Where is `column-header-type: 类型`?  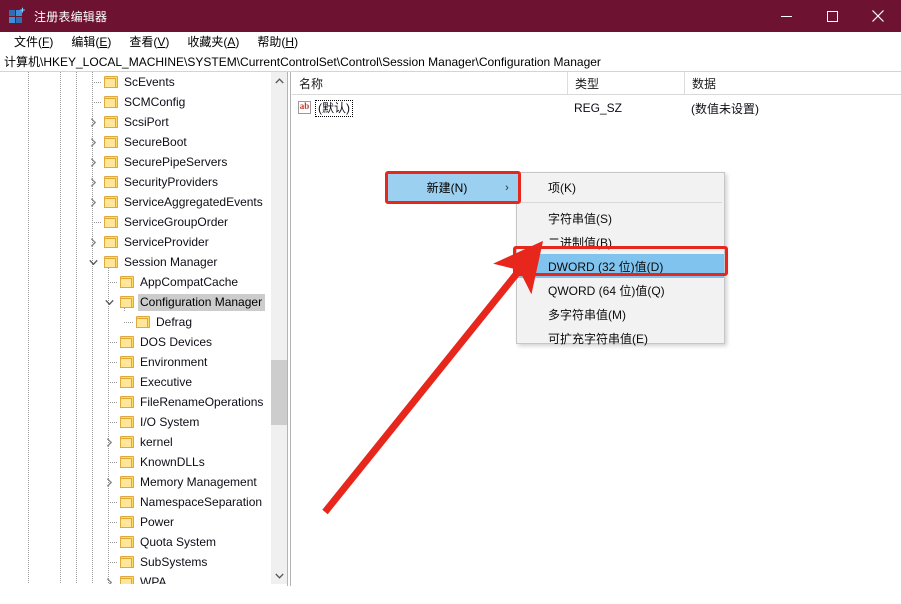 column-header-type: 类型 is located at coordinates (625, 83).